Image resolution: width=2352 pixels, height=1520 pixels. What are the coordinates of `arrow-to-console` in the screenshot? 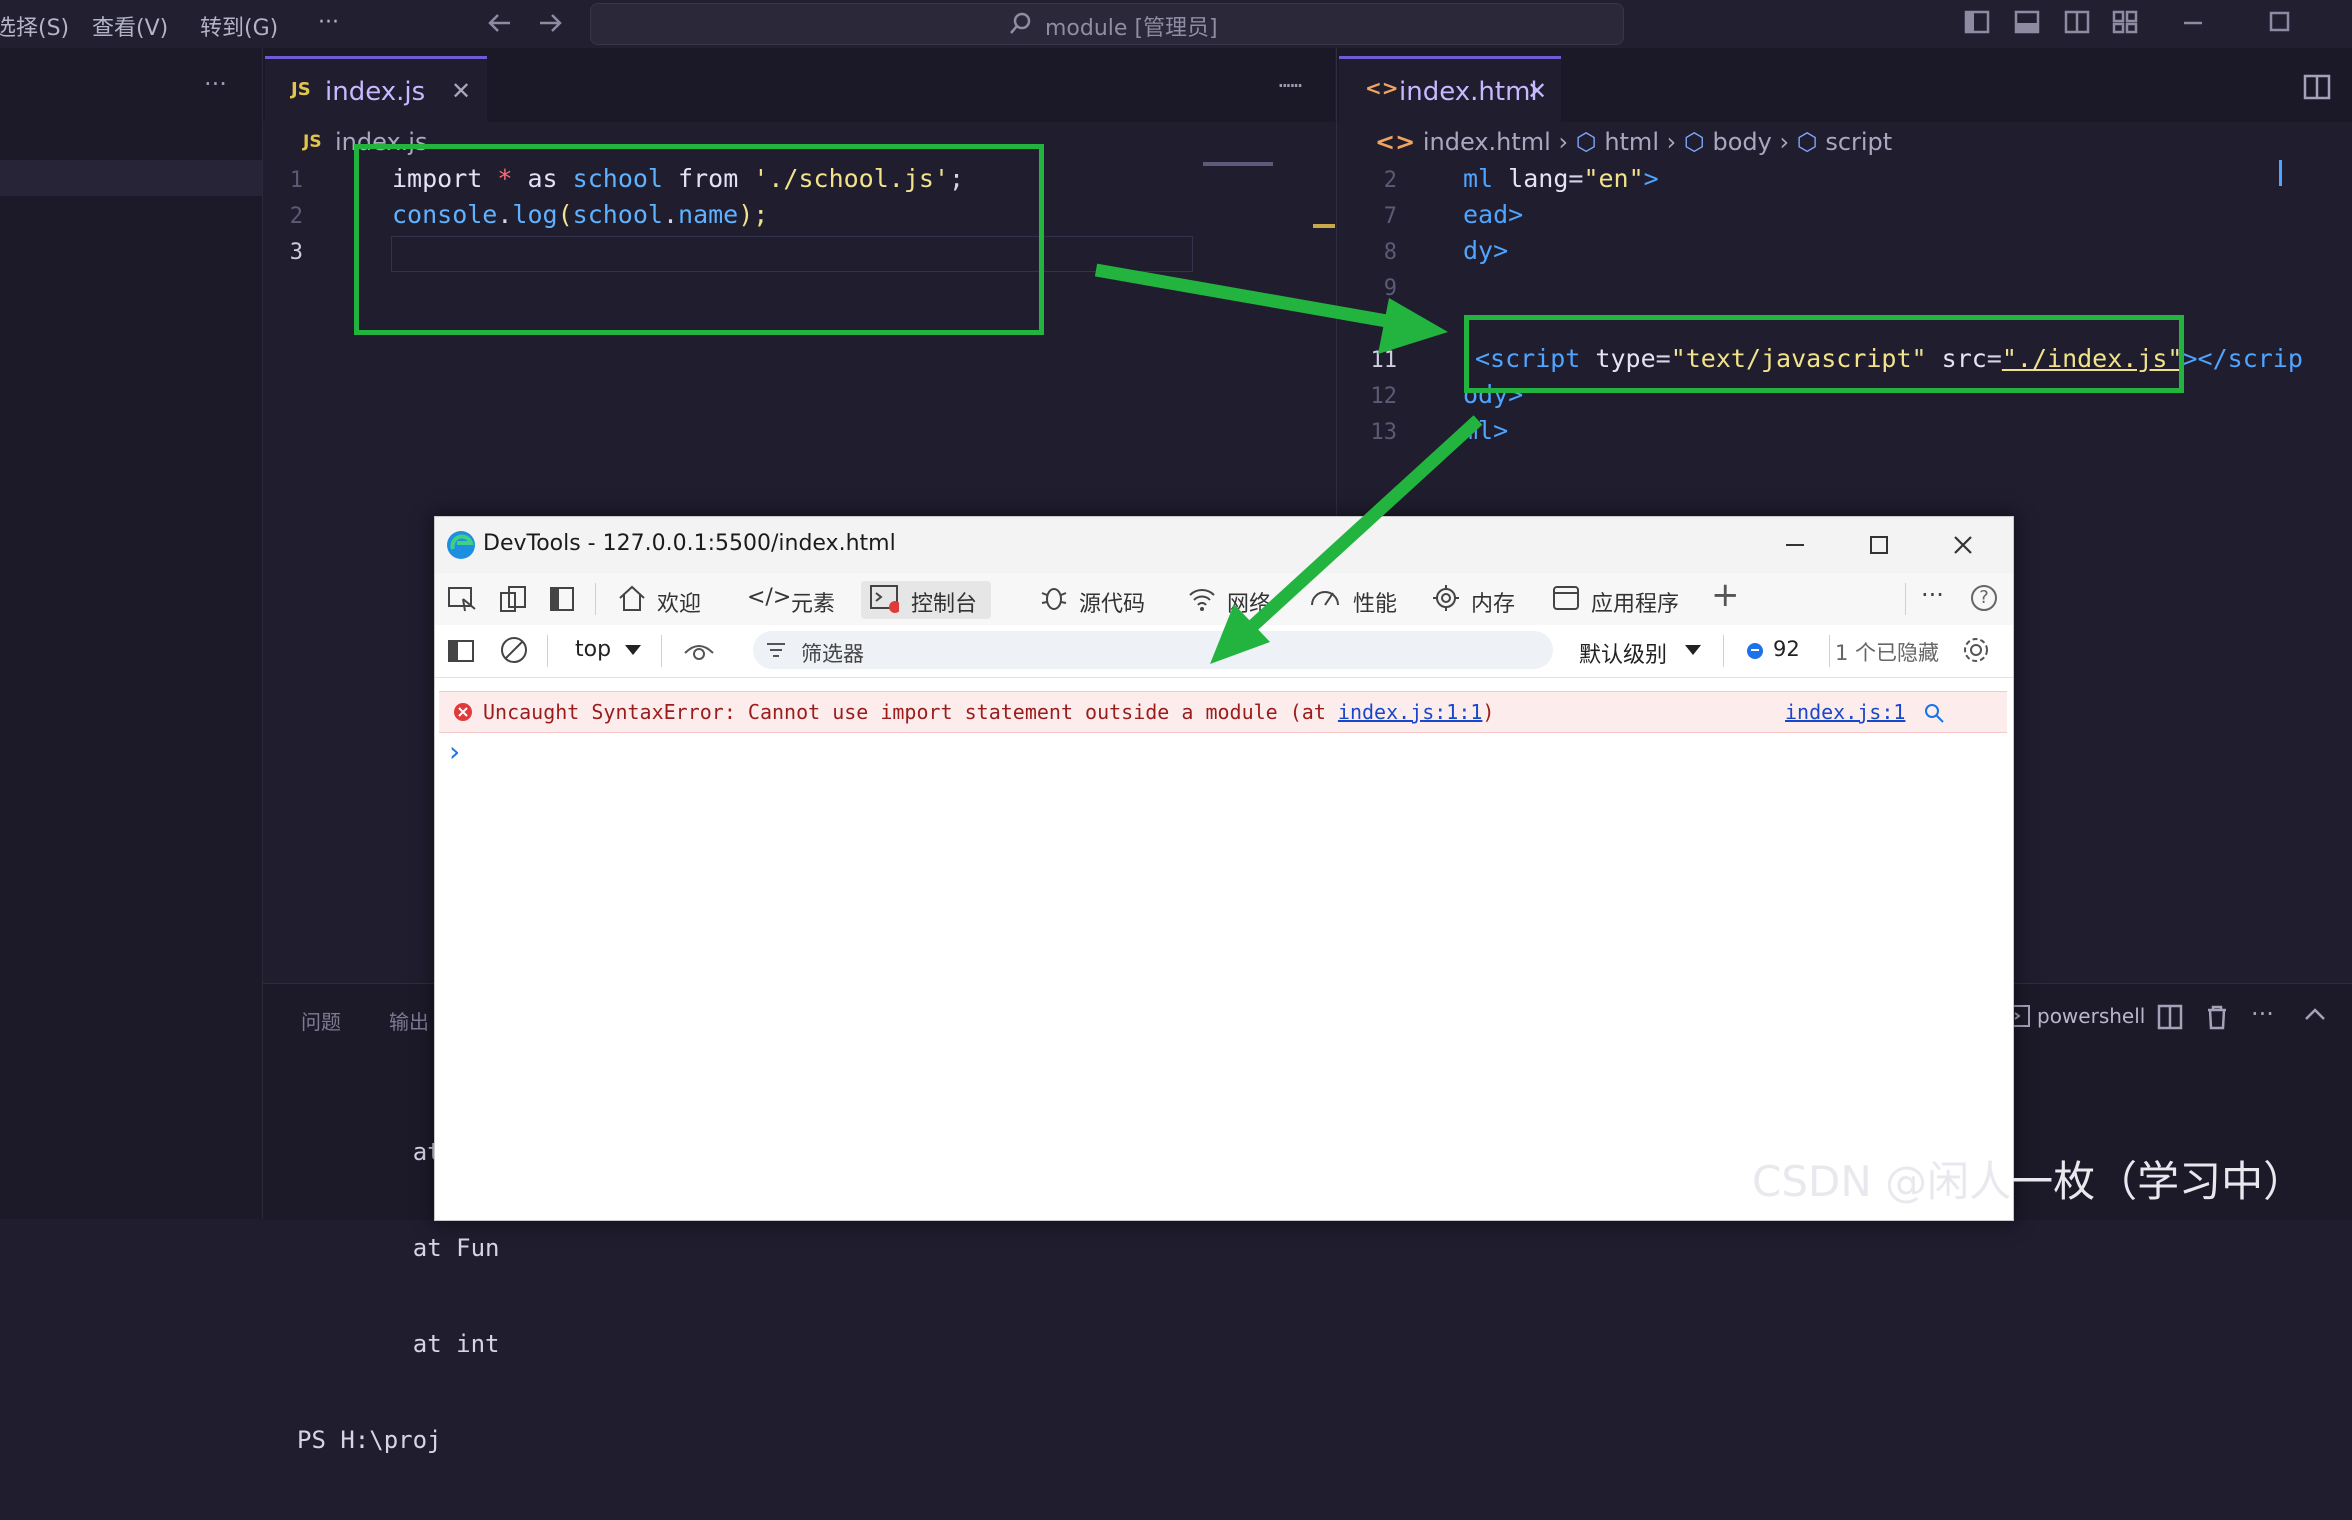 It's located at (1362, 526).